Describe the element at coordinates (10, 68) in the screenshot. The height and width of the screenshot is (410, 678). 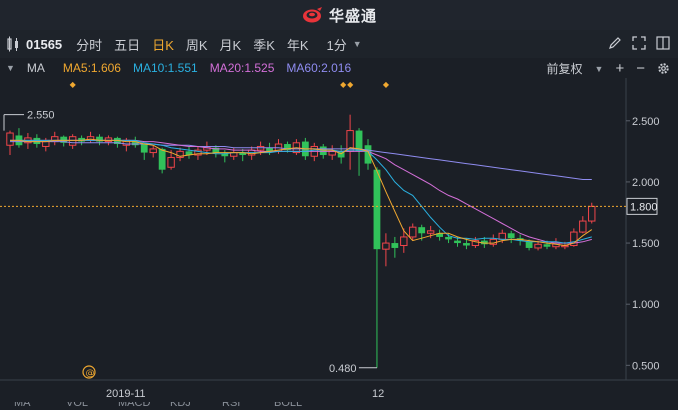
I see `collapse-chevron-icon: ▼` at that location.